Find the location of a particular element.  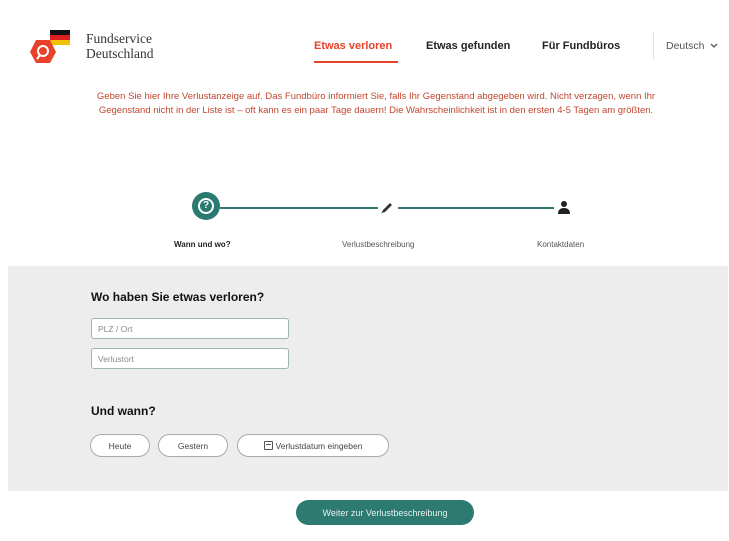

step-2-label: Verlustbeschreibung is located at coordinates (378, 244).